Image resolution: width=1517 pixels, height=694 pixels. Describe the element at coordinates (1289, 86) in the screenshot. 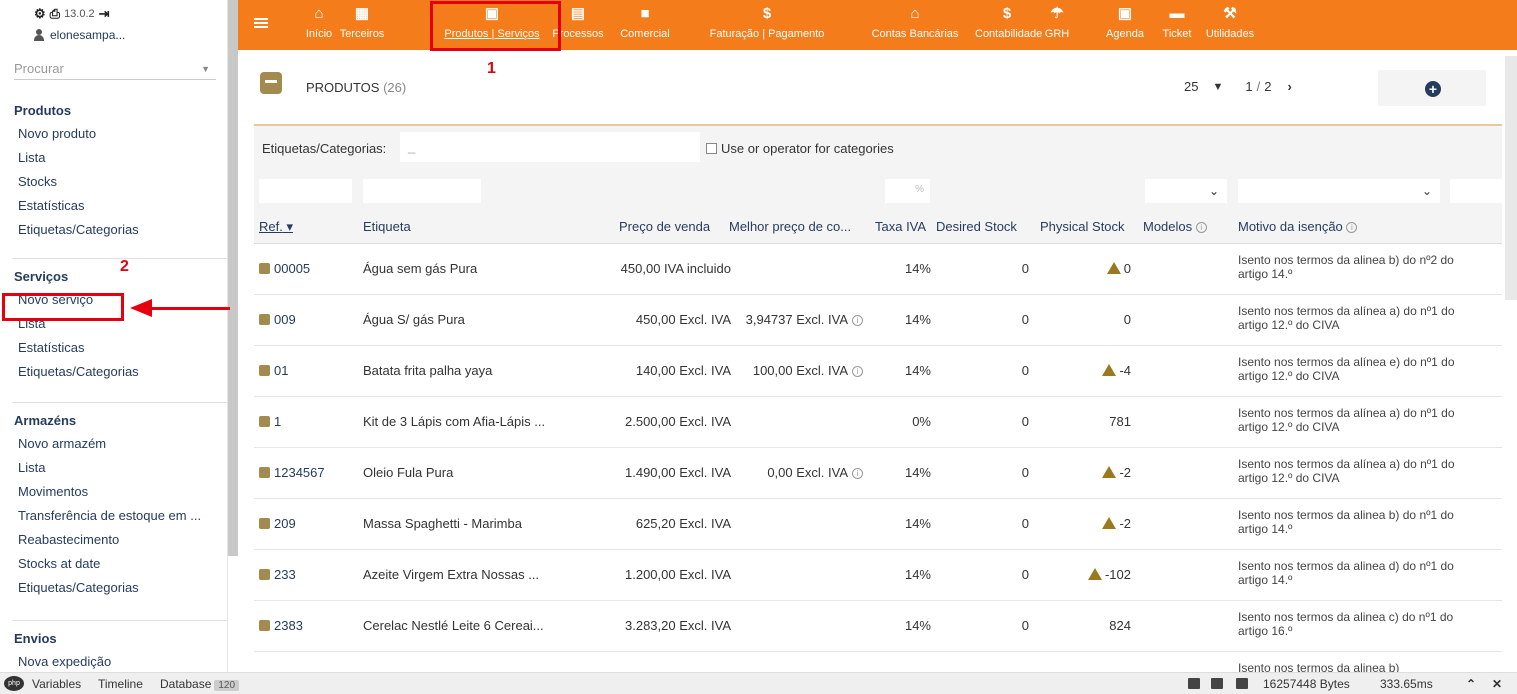

I see `next-page-icon: ›` at that location.